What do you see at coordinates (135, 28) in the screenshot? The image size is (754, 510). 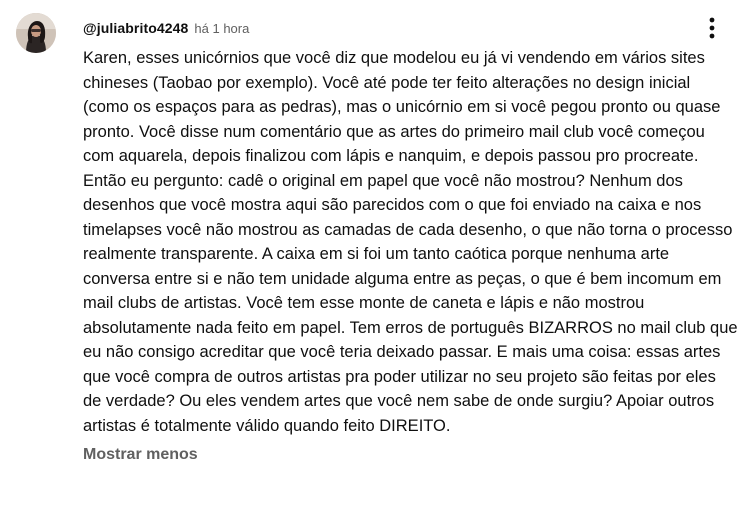 I see `author-name: @juliabrito4248` at bounding box center [135, 28].